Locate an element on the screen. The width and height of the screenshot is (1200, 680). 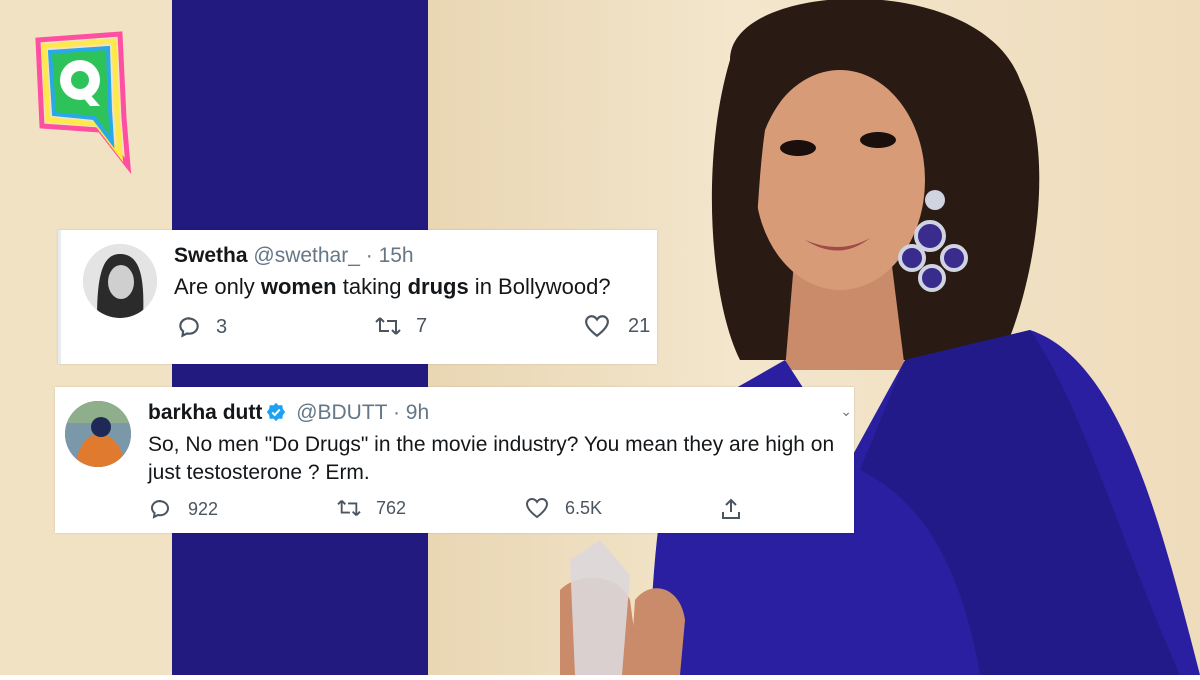
retweet-count: 7 is located at coordinates (422, 325).